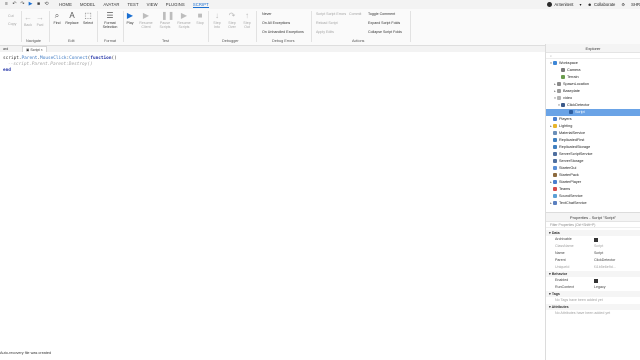 This screenshot has width=640, height=360. Describe the element at coordinates (283, 32) in the screenshot. I see `unhandled-exceptions-option: On Unhandled Exceptions` at that location.